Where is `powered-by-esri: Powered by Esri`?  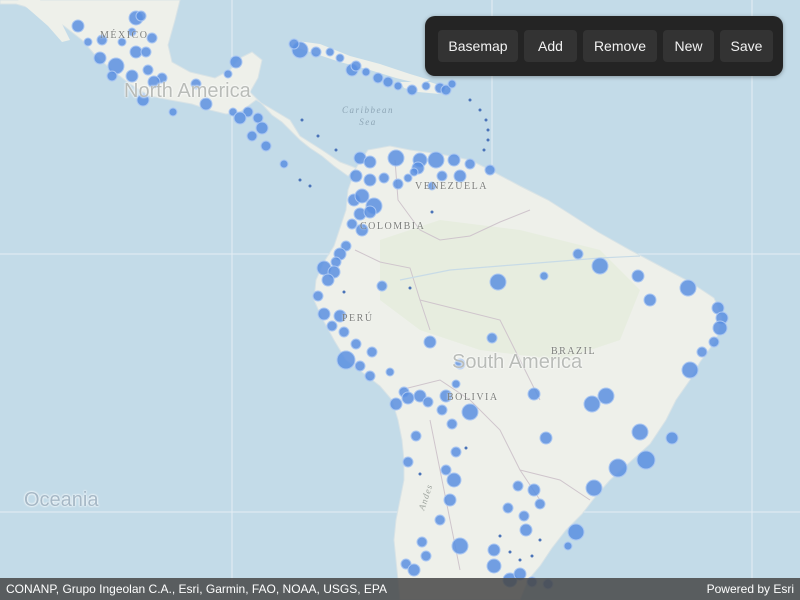 powered-by-esri: Powered by Esri is located at coordinates (750, 589).